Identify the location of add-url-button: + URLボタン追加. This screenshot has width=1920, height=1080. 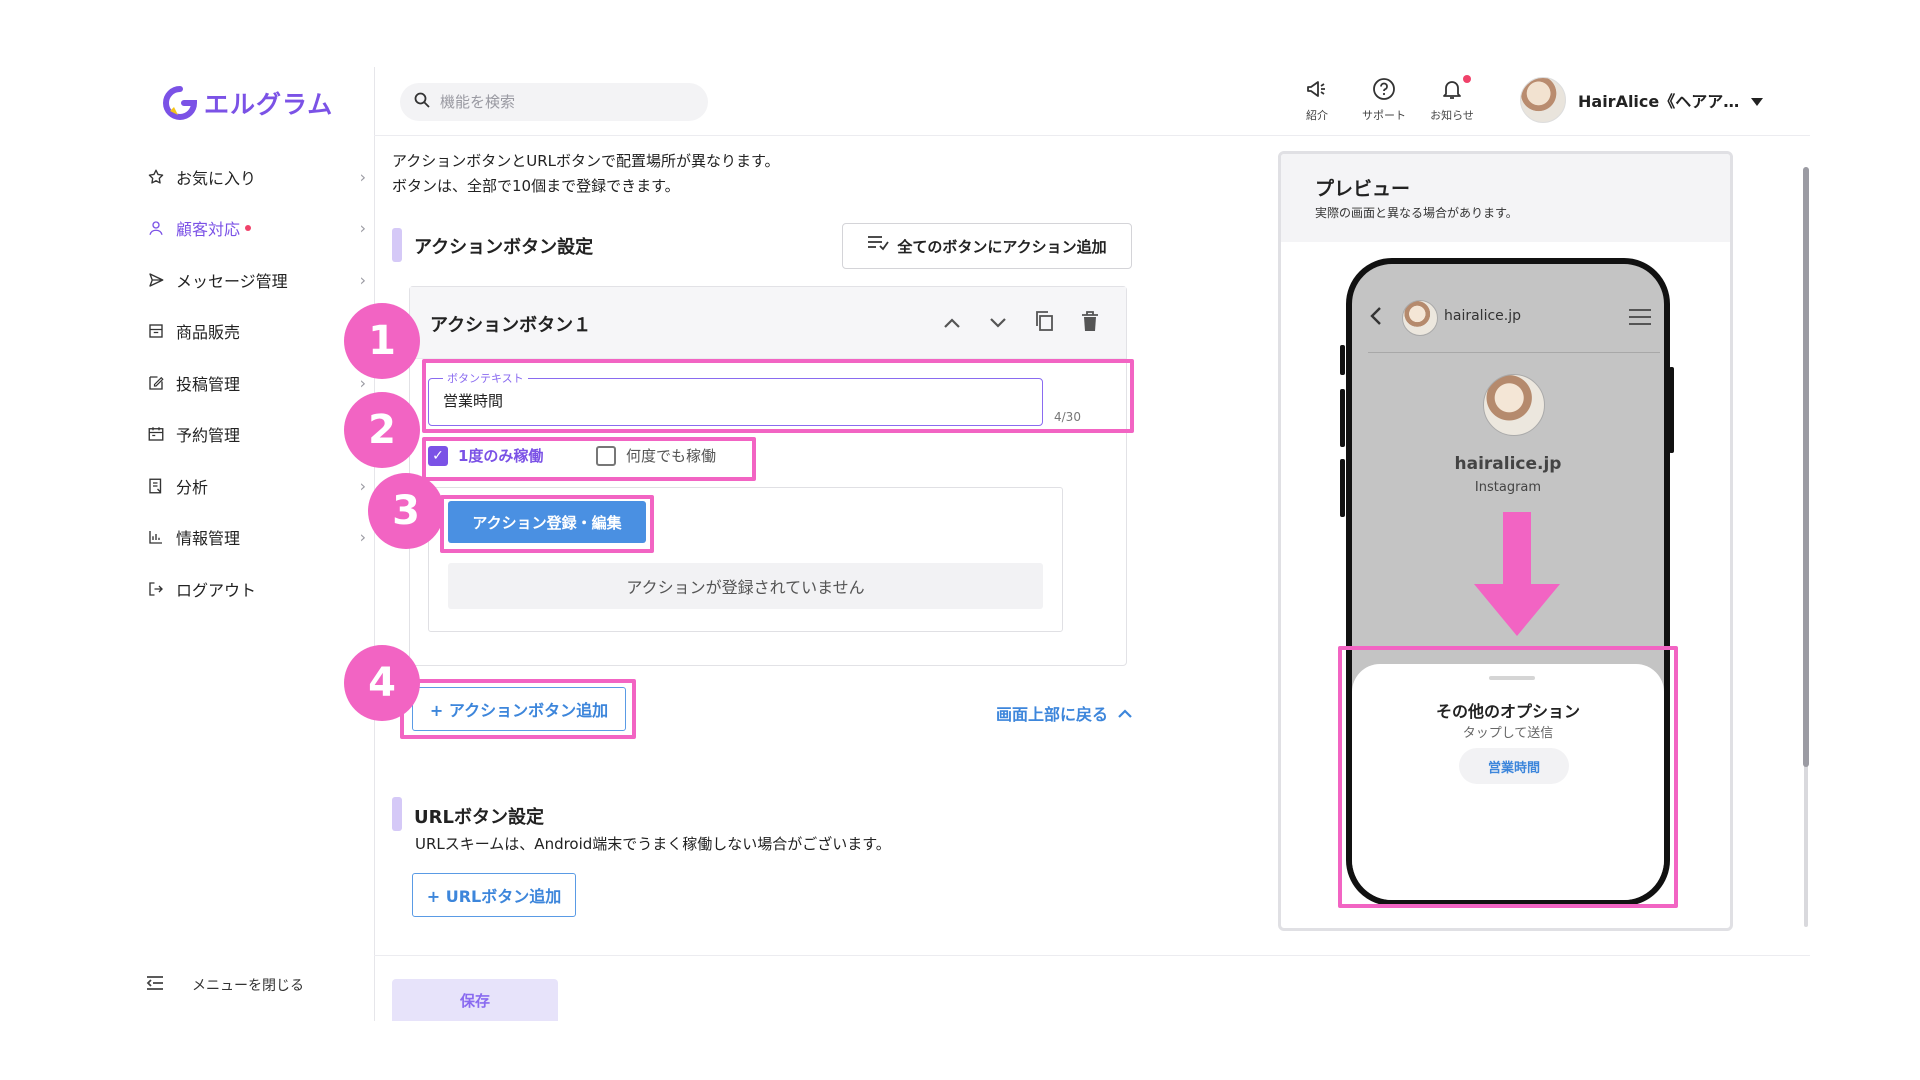
(494, 895).